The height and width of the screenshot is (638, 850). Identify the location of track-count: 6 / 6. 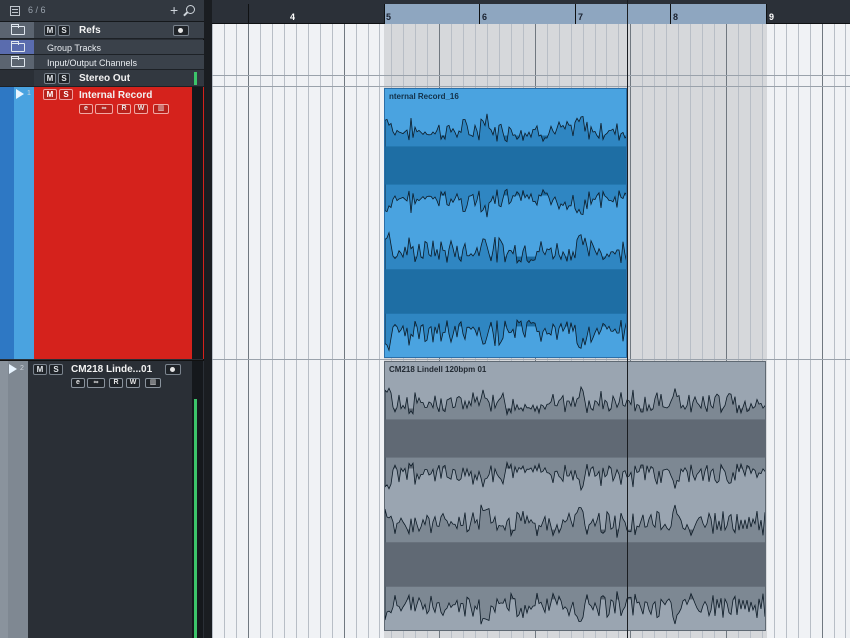
(37, 10).